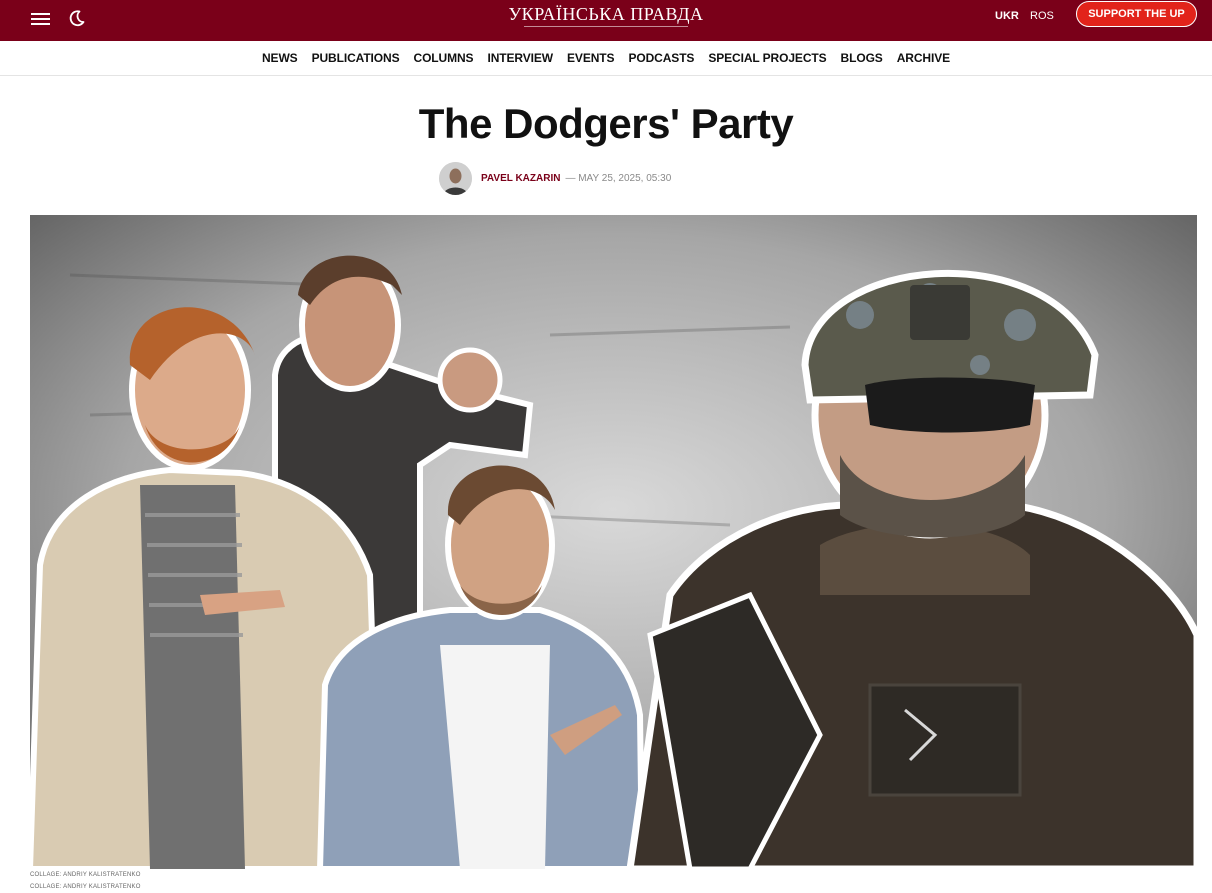 Image resolution: width=1212 pixels, height=893 pixels. Describe the element at coordinates (606, 123) in the screenshot. I see `article-title: The Dodgers' Party` at that location.